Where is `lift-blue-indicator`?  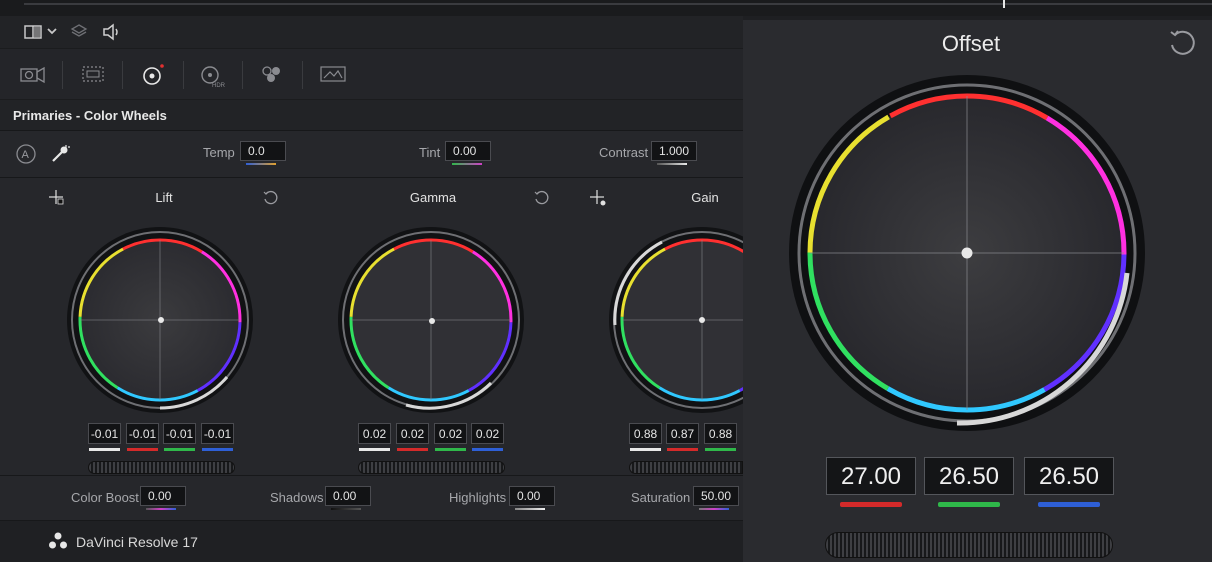
lift-blue-indicator is located at coordinates (217, 449).